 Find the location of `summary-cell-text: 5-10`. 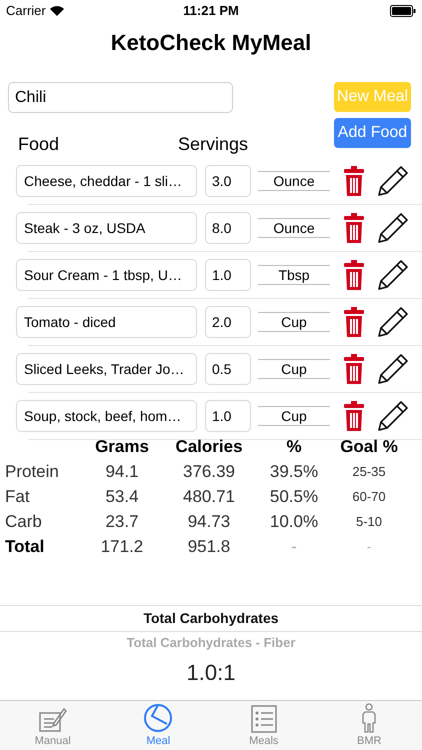

summary-cell-text: 5-10 is located at coordinates (369, 522).